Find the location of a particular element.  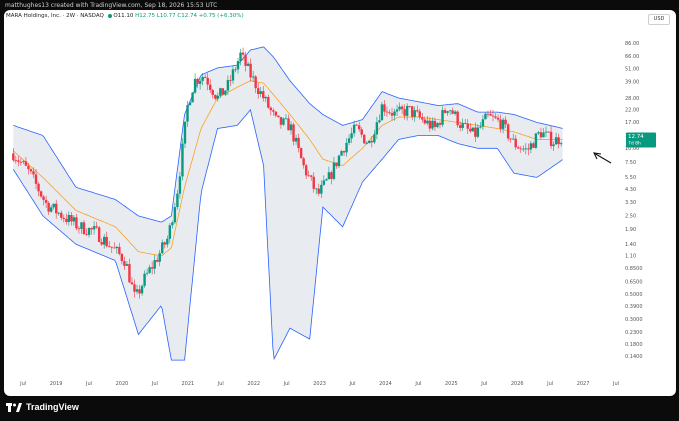

bar-countdown: 7d 8h is located at coordinates (634, 144).